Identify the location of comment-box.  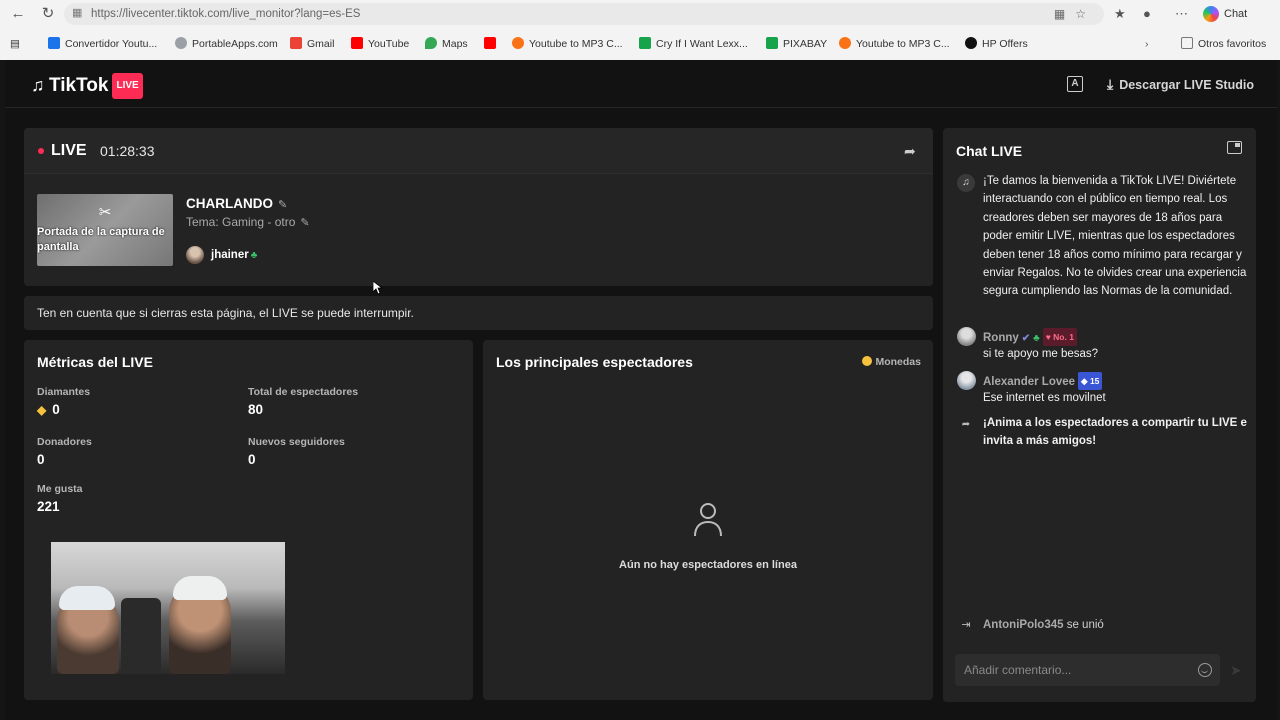
(1087, 670).